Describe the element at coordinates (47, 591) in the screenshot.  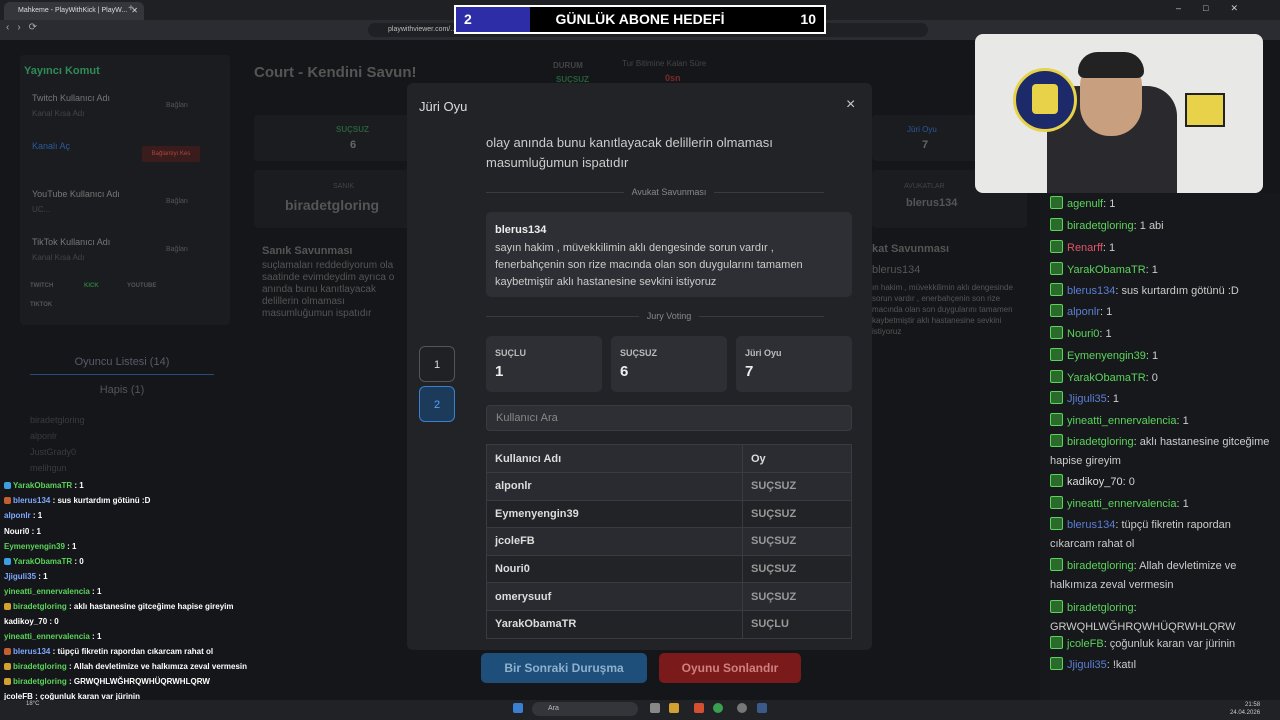
I see `overlay-chat-username: yineatti_ennervalencia` at that location.